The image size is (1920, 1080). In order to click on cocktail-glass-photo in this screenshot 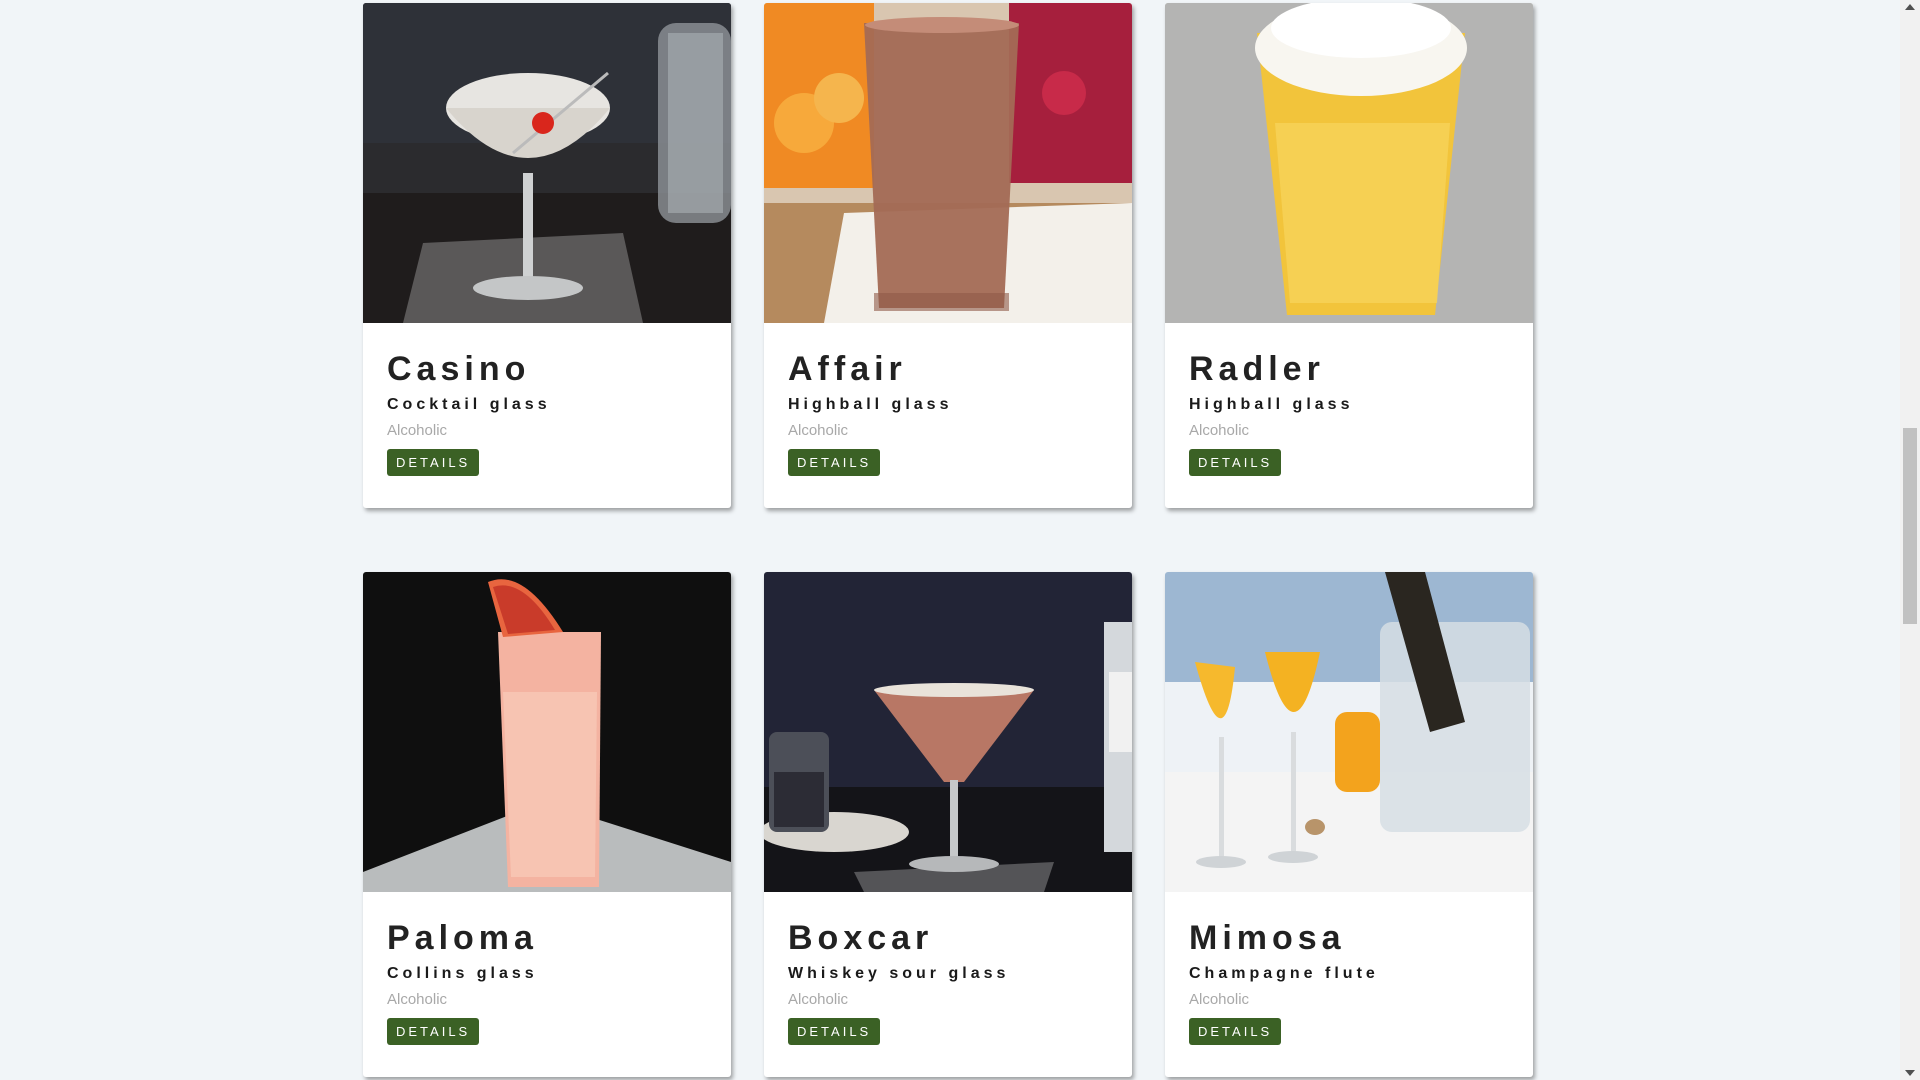, I will do `click(547, 163)`.